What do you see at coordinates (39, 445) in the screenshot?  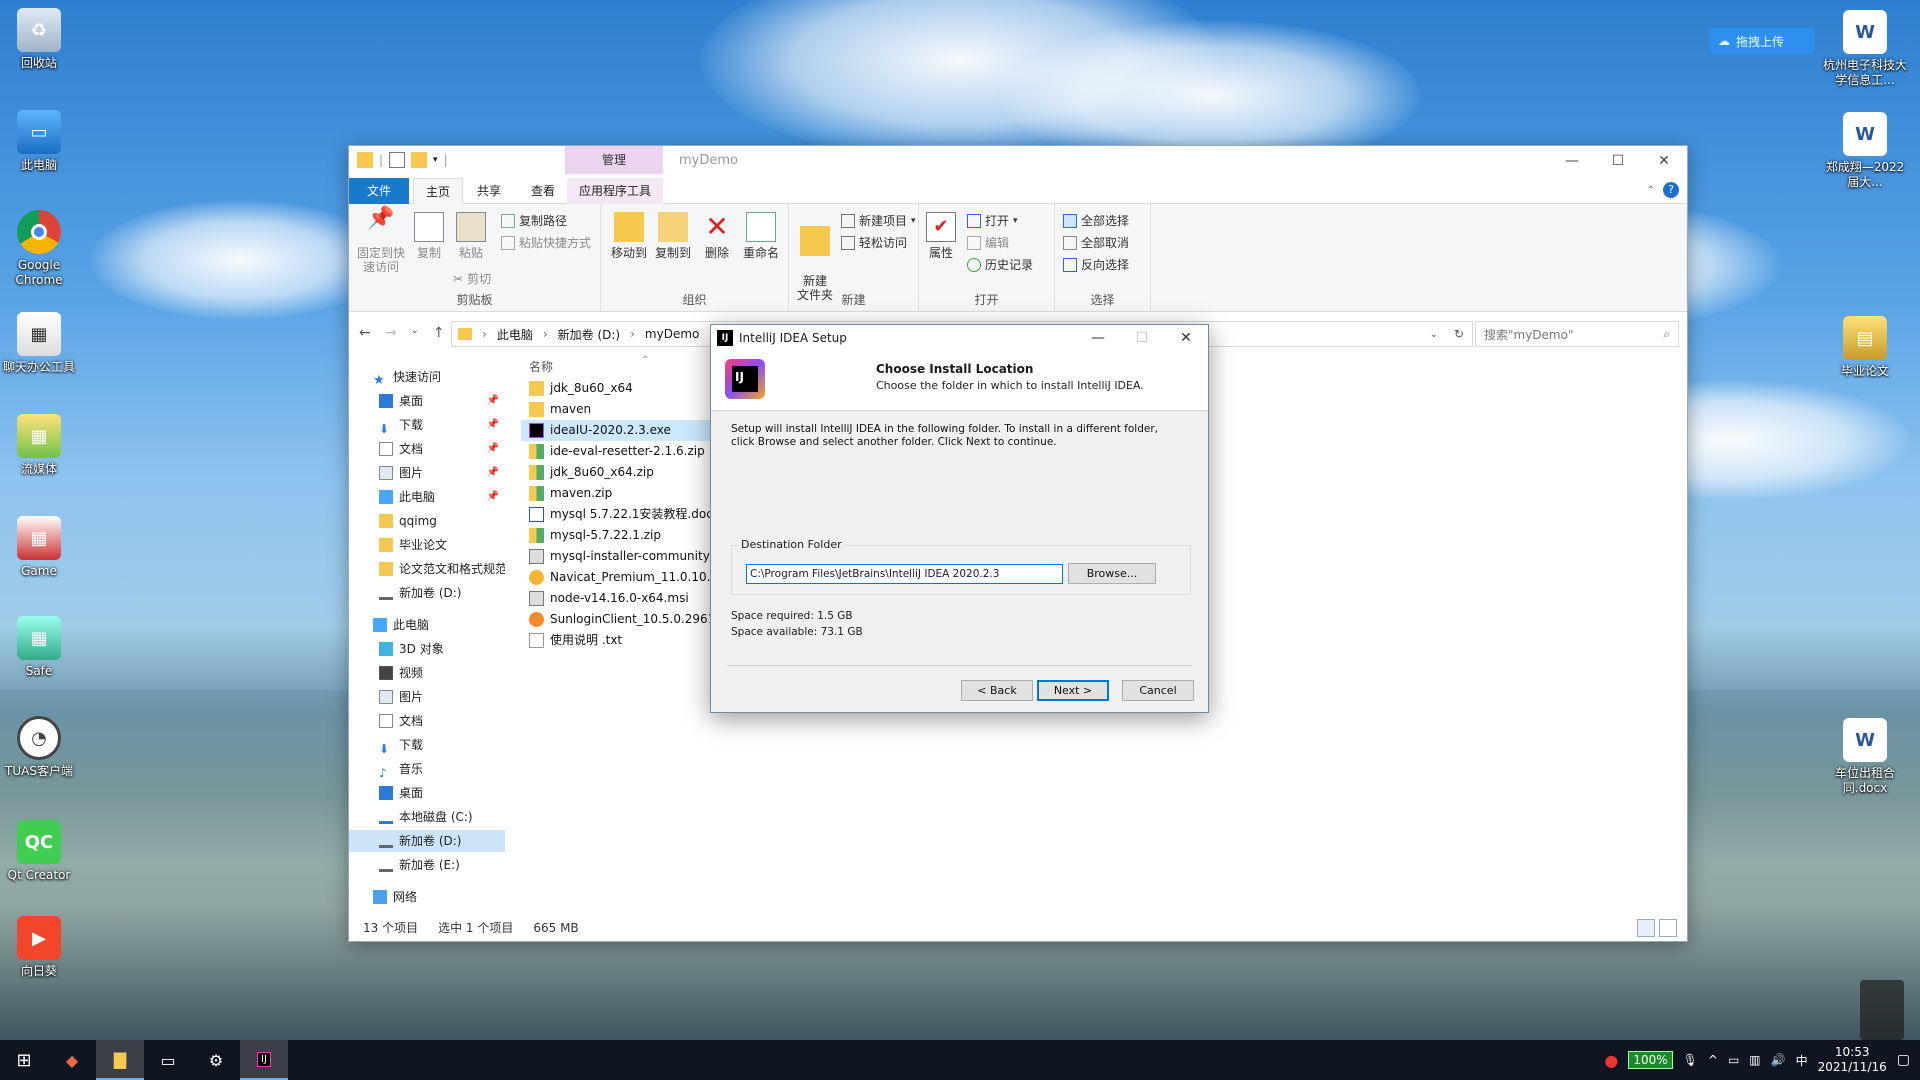 I see `desktop-icon-streaming: ▦ 流媒体` at bounding box center [39, 445].